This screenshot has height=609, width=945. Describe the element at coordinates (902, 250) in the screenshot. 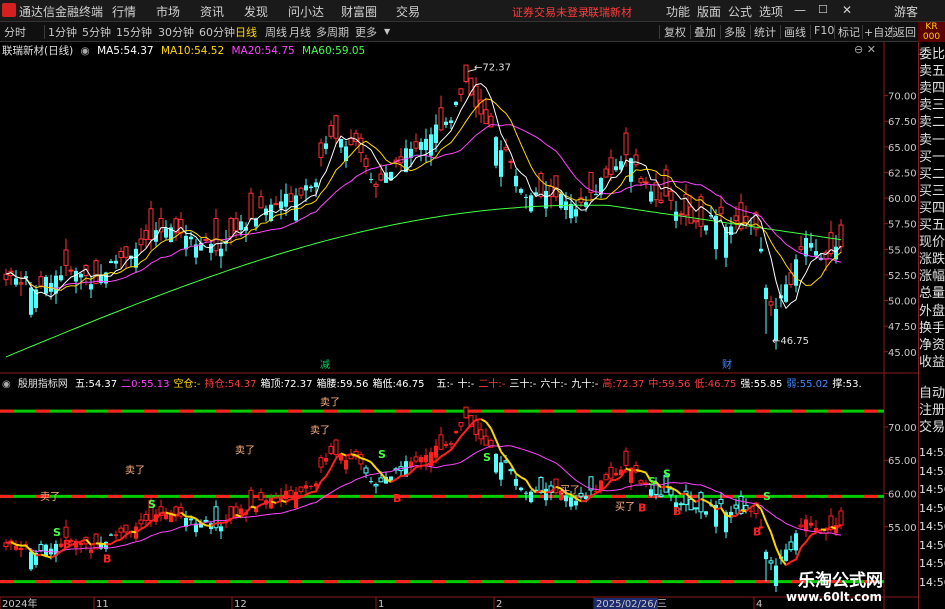

I see `main-y-tick: 55.00` at that location.